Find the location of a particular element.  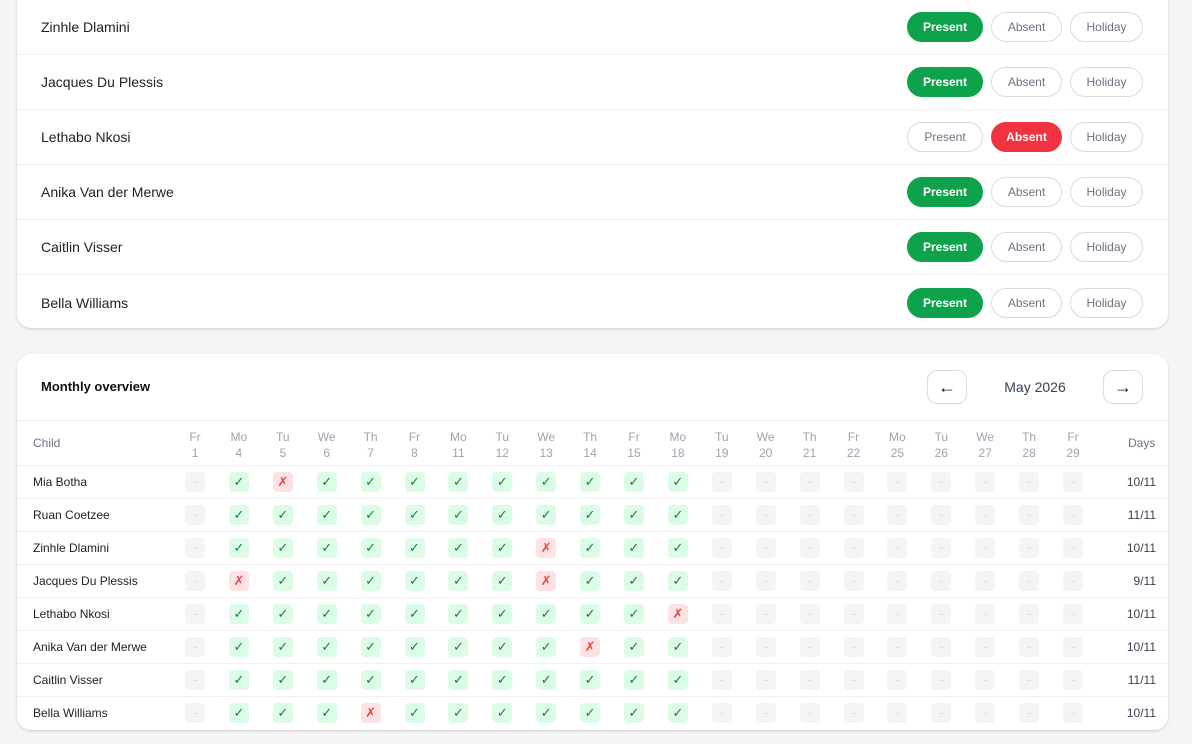

grid-row: Mia Botha – ✓ ✗ ✓ ✓ ✓ ✓ ✓ ✓ ✓ ✓ ✓ – – – – – – – – – 10/11 is located at coordinates (592, 482).